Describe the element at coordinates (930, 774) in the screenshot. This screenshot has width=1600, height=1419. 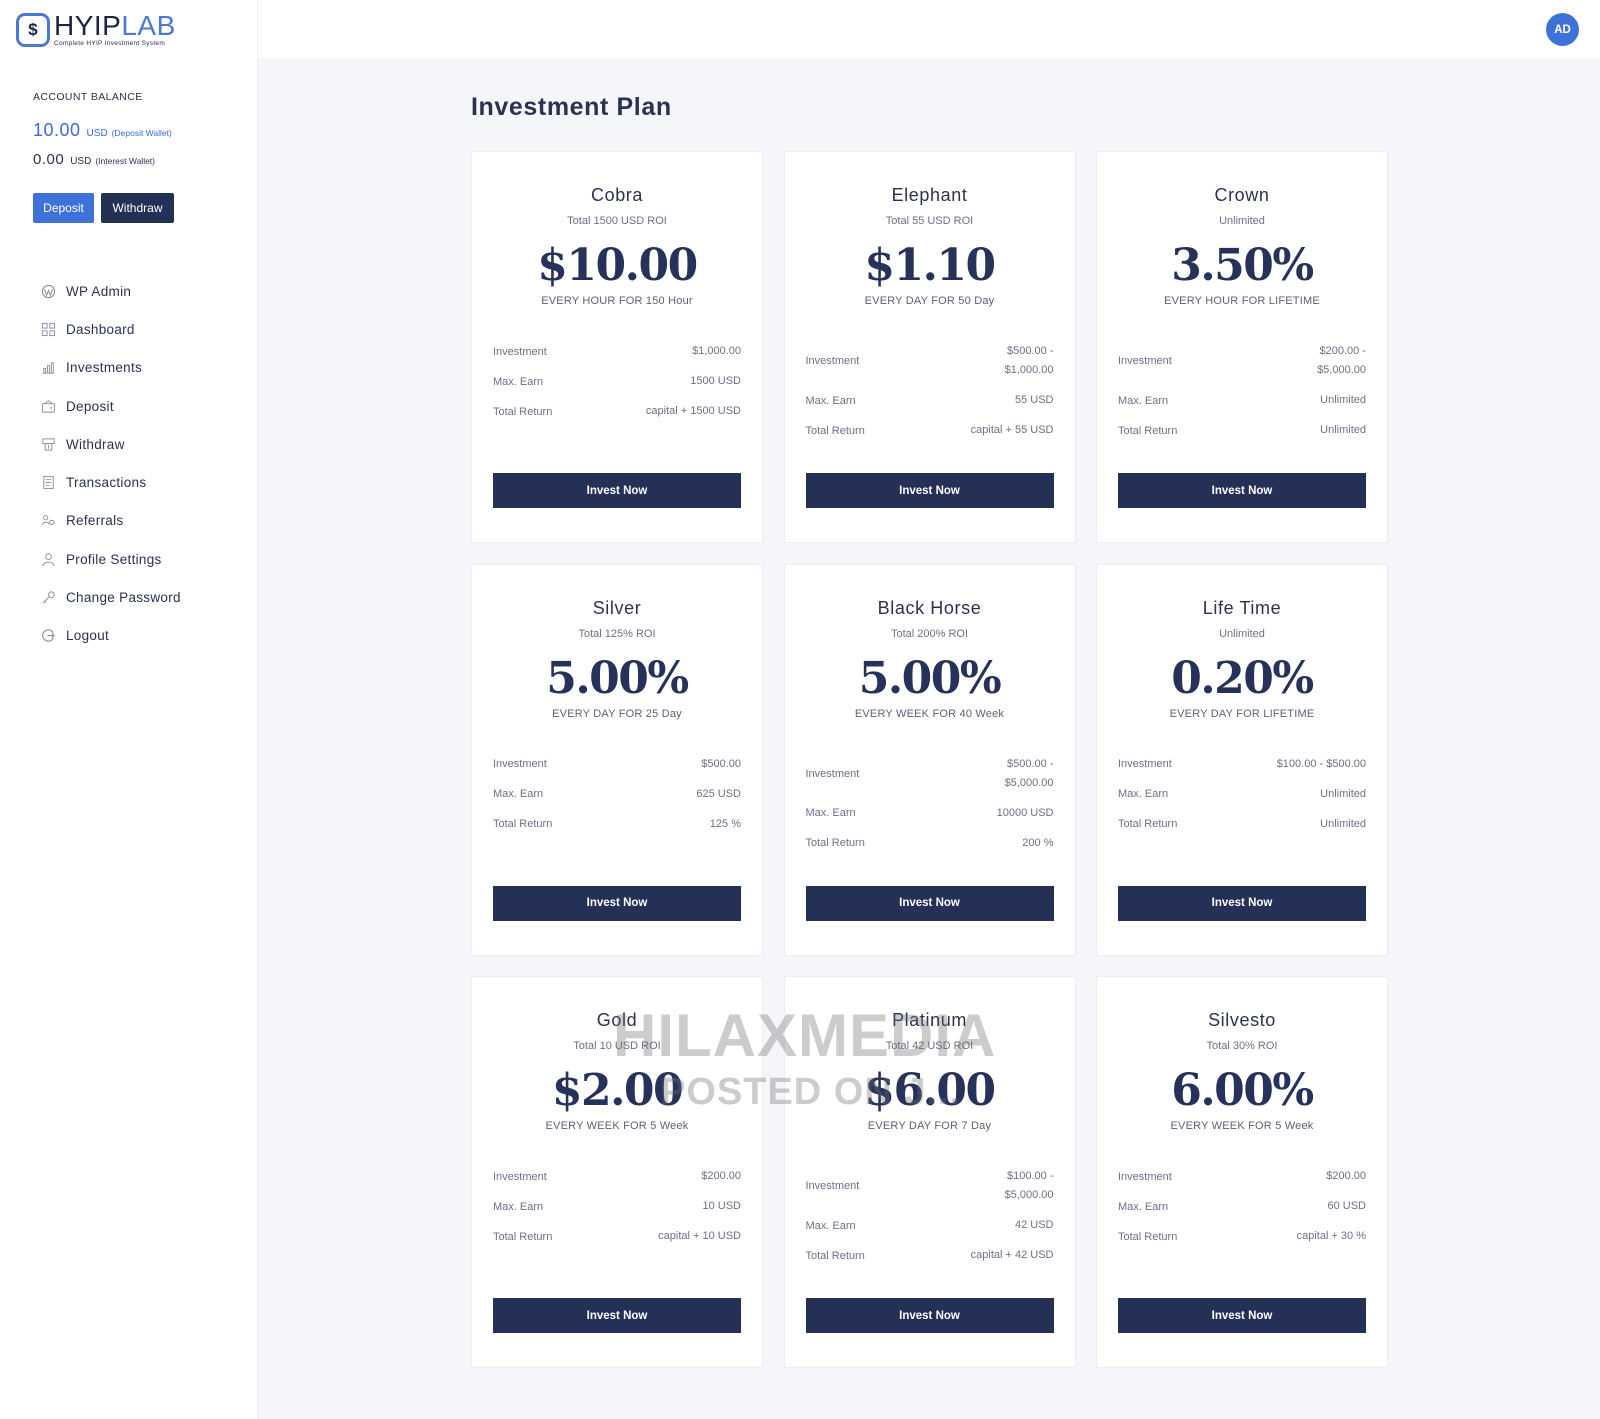
I see `investment-row: Investment $500.00 - $5,000.00` at that location.